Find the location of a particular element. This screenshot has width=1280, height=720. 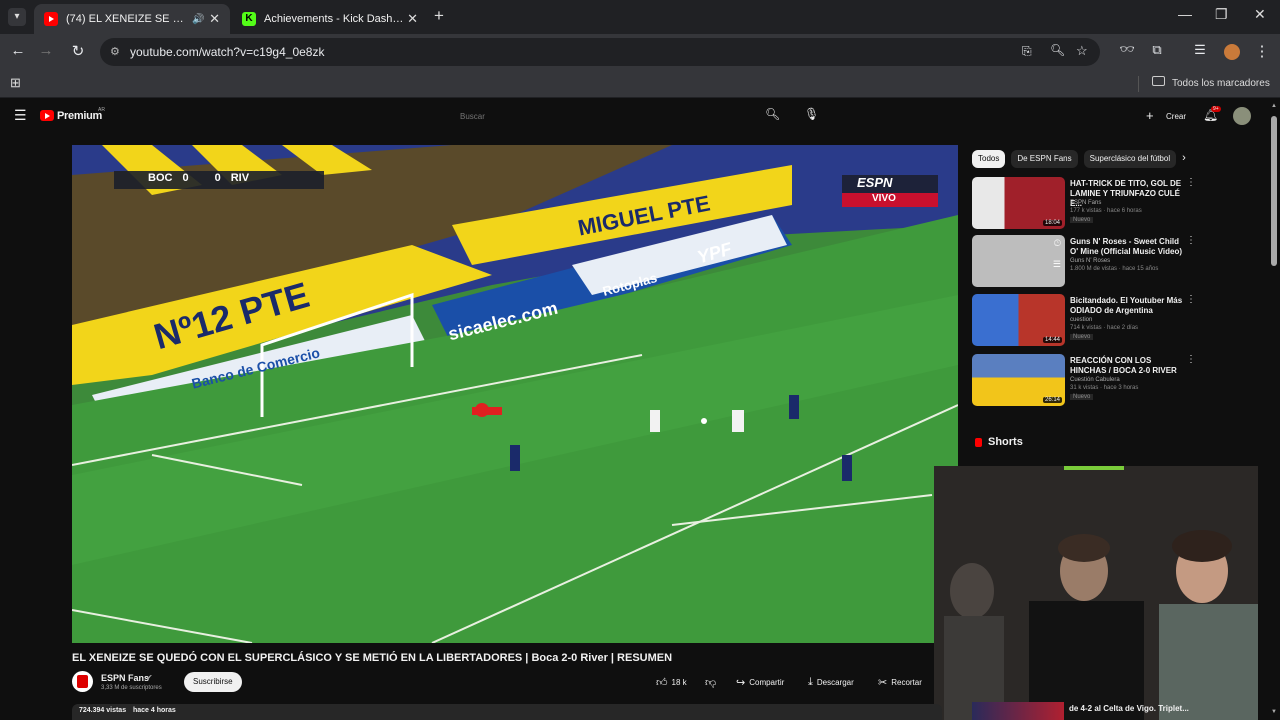

bookmark-star-icon: ☆ is located at coordinates (1082, 51).